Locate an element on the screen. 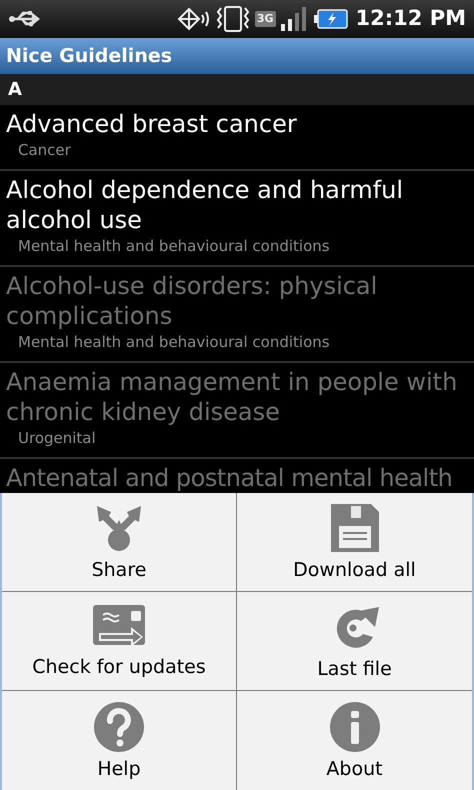  menu-item: Last file is located at coordinates (354, 641).